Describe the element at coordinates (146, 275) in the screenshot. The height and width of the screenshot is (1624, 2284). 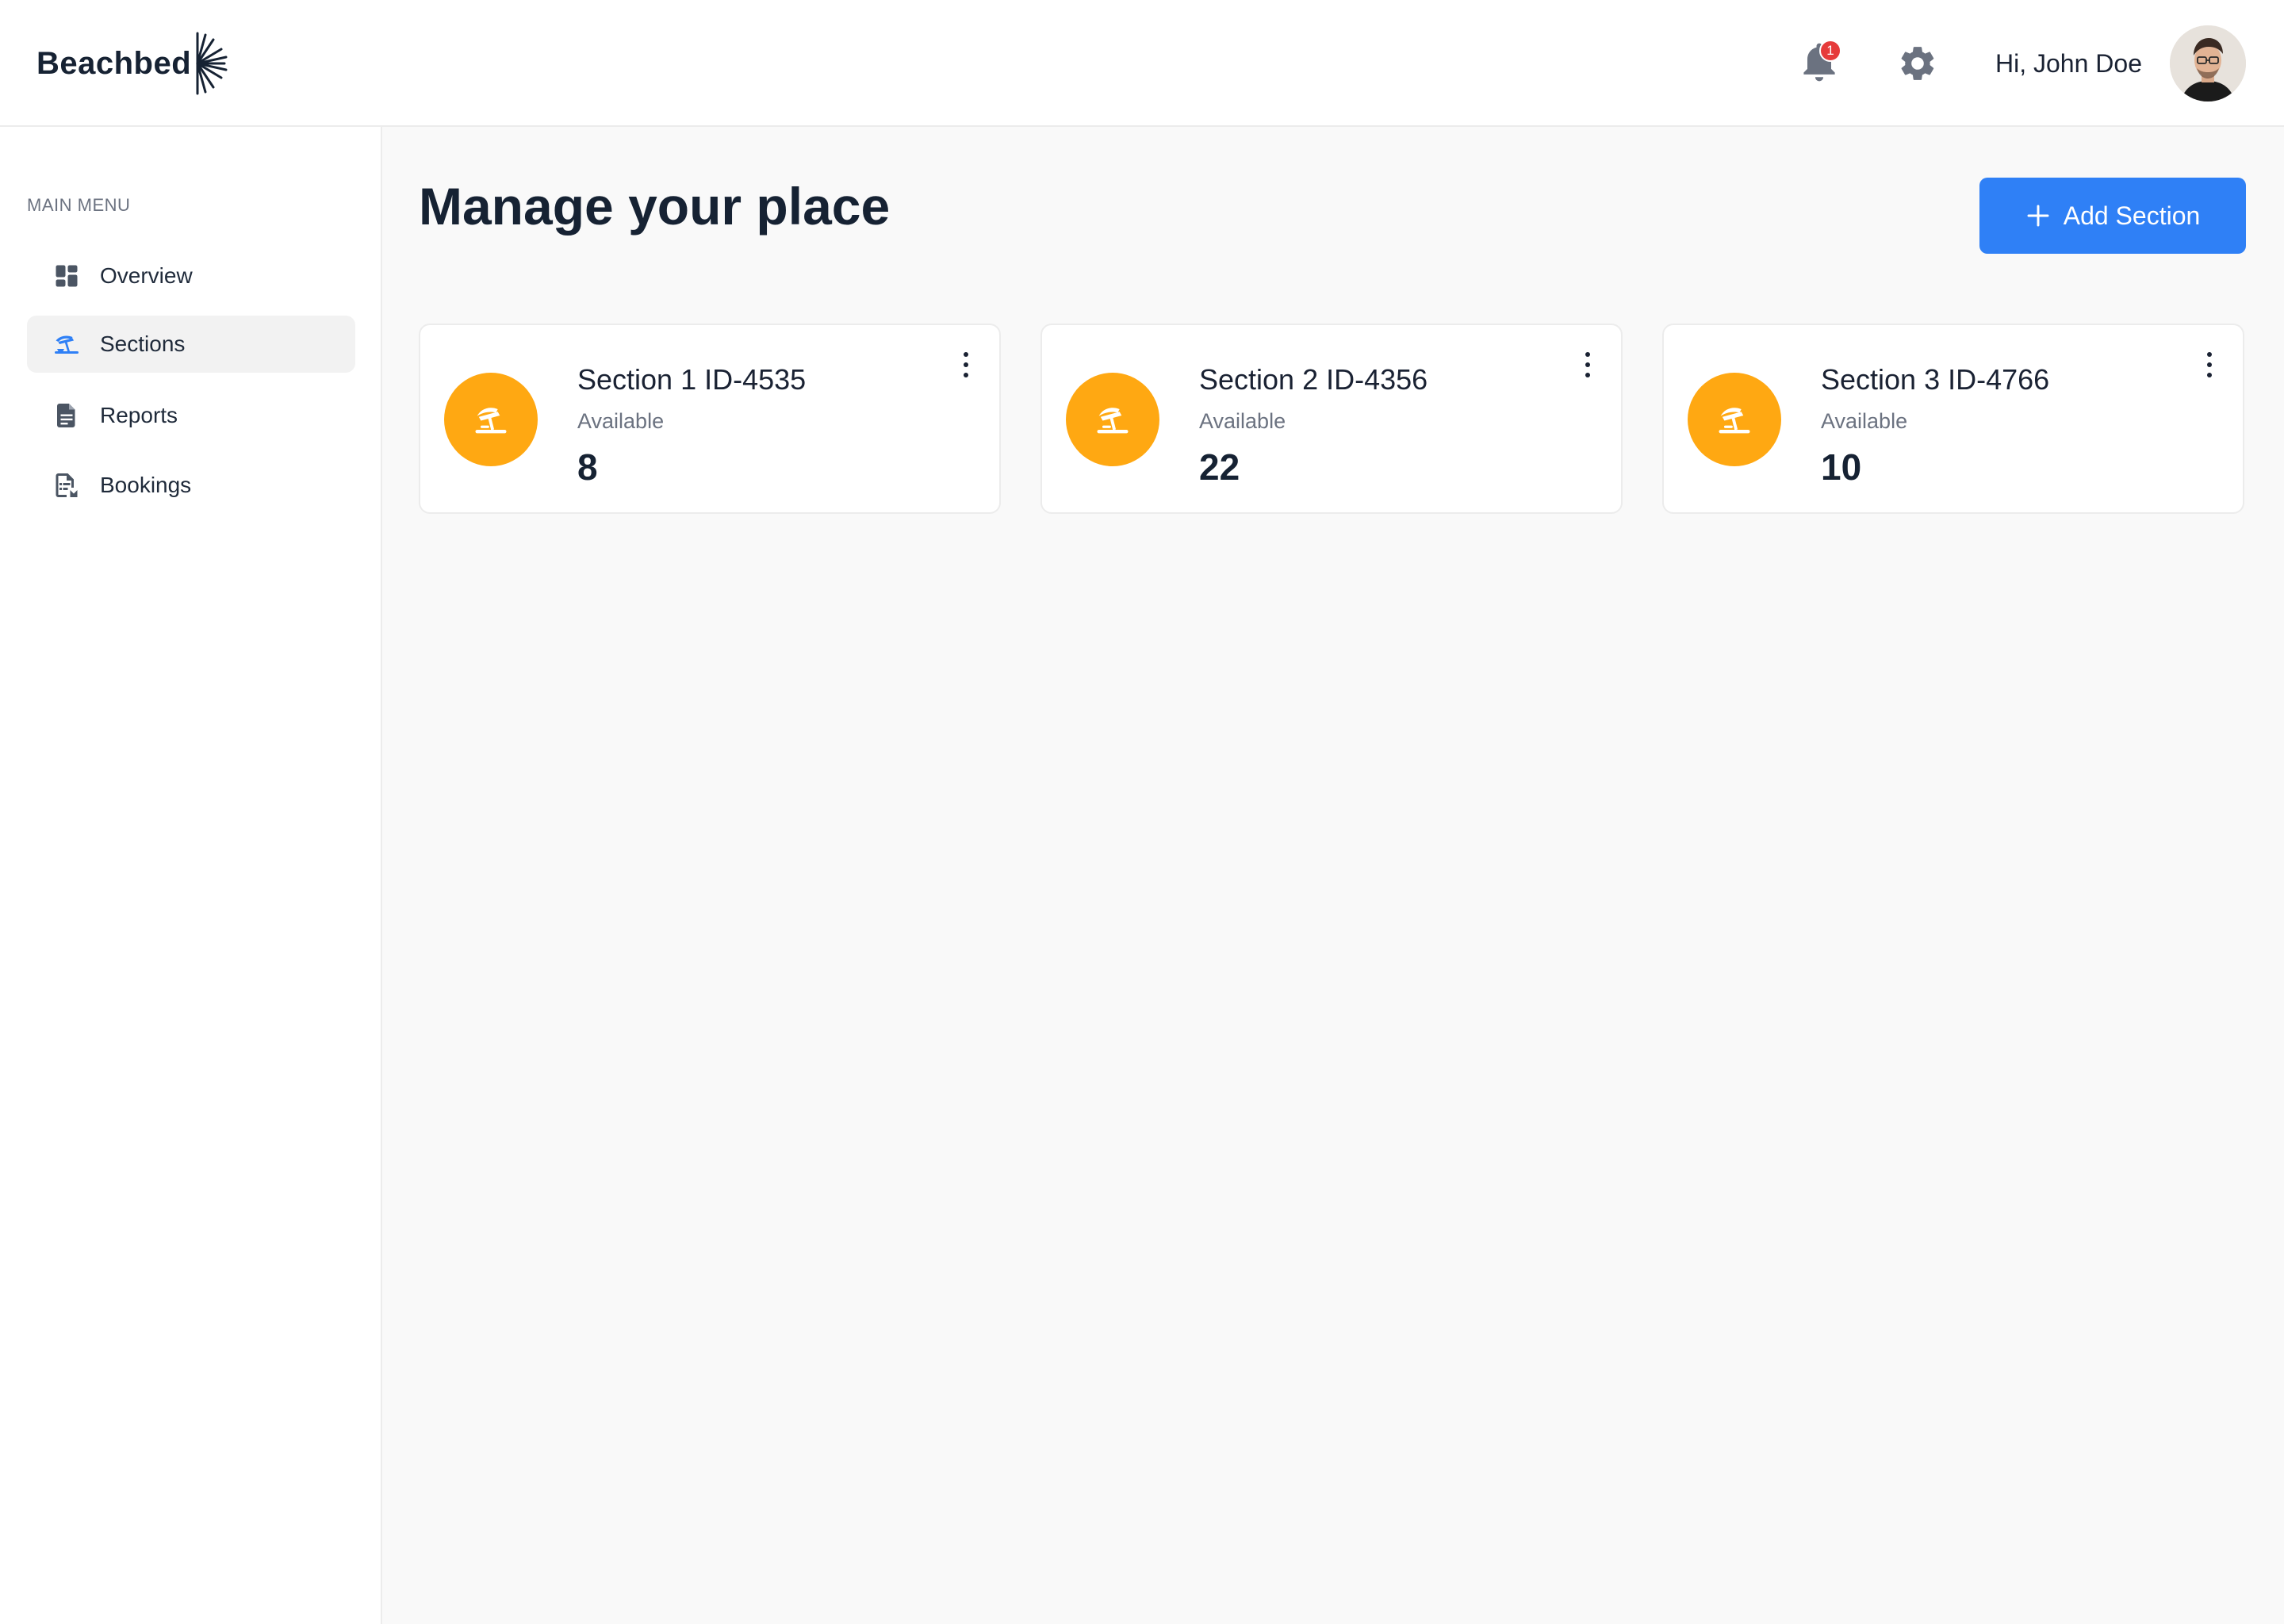
I see `sidebar-item-label: Overview` at that location.